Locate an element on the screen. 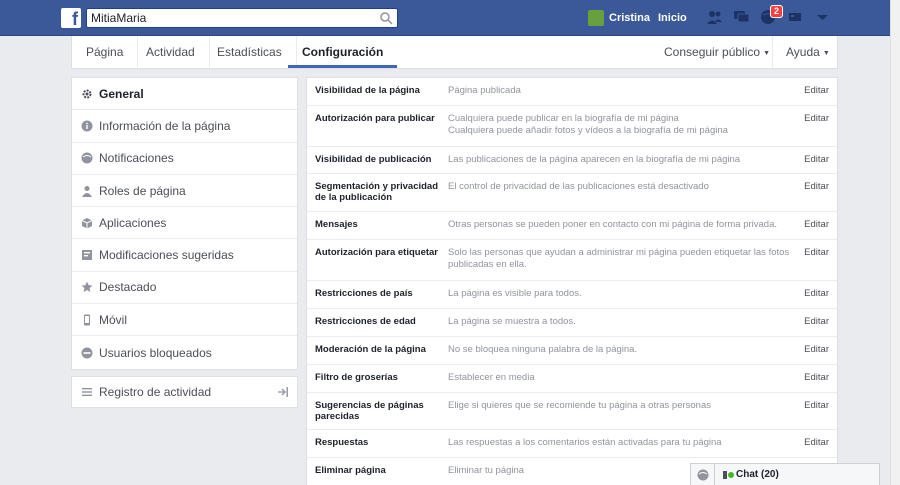 The image size is (900, 485). sidebar-item-label: Notificaciones is located at coordinates (136, 158).